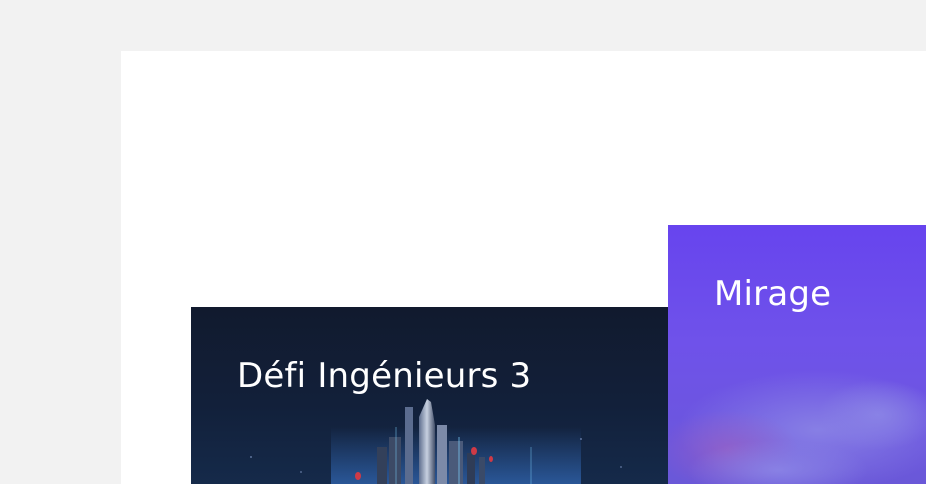  Describe the element at coordinates (797, 427) in the screenshot. I see `cloud-illustration` at that location.